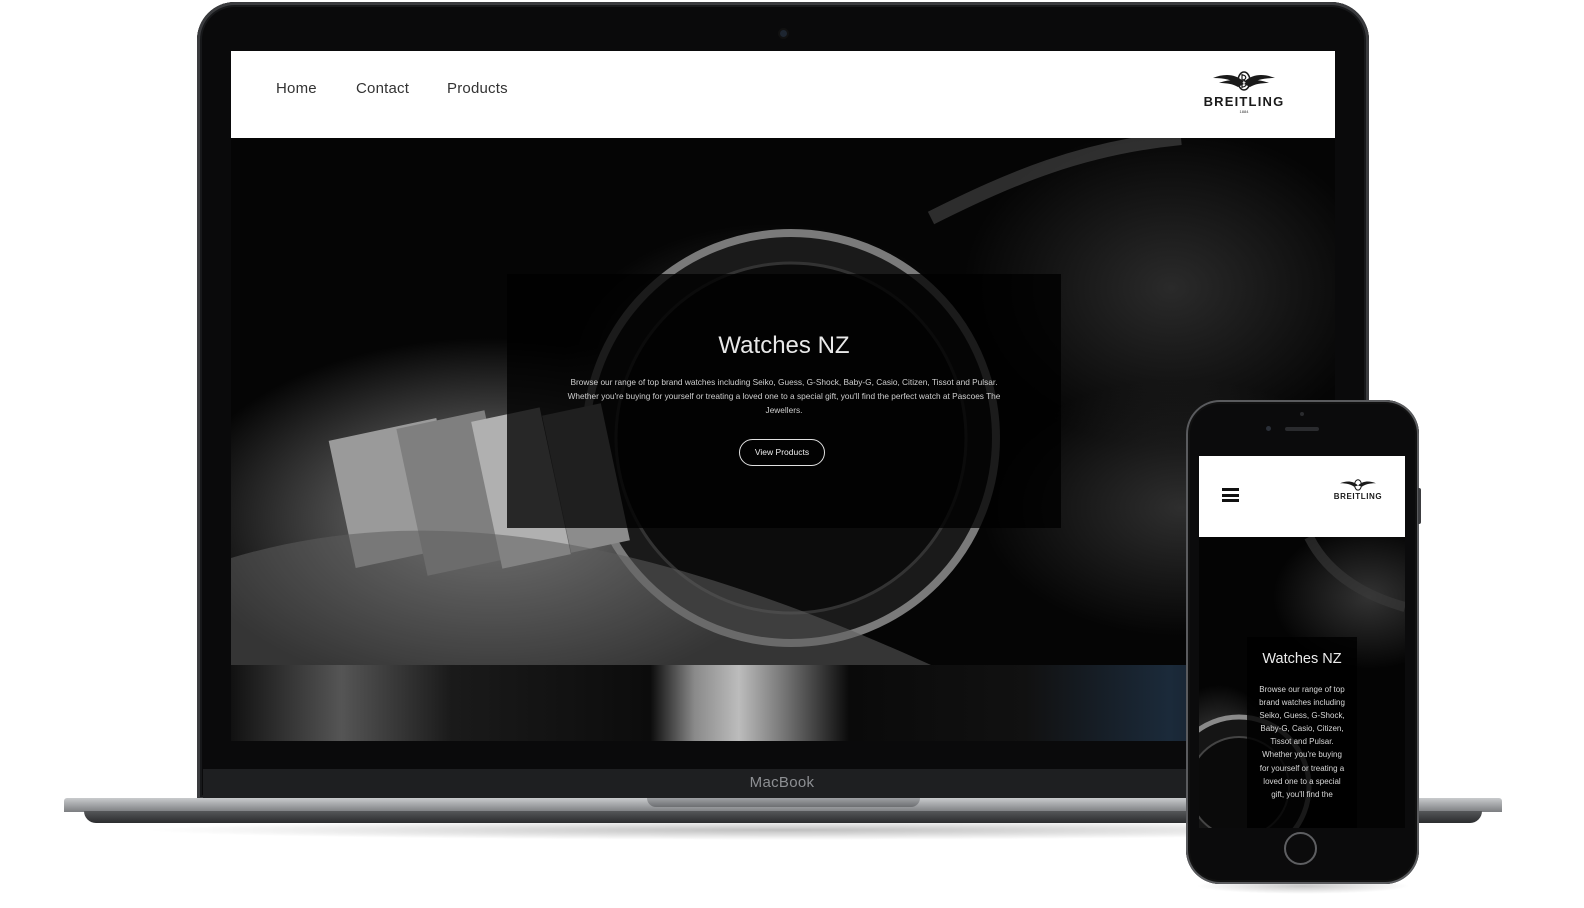 The height and width of the screenshot is (908, 1584). What do you see at coordinates (783, 703) in the screenshot?
I see `product-image-strip` at bounding box center [783, 703].